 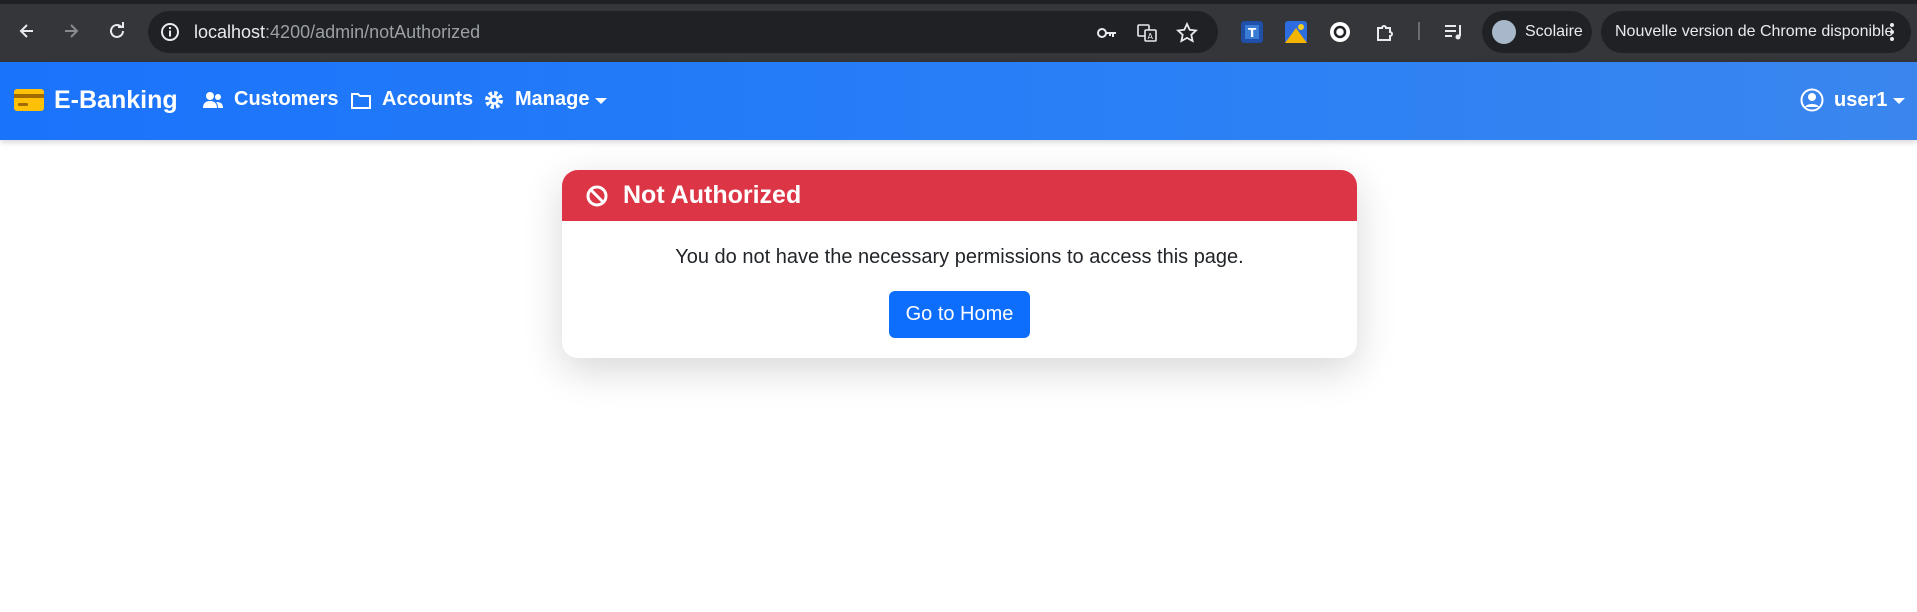 What do you see at coordinates (1151, 36) in the screenshot?
I see `svg-text: A` at bounding box center [1151, 36].